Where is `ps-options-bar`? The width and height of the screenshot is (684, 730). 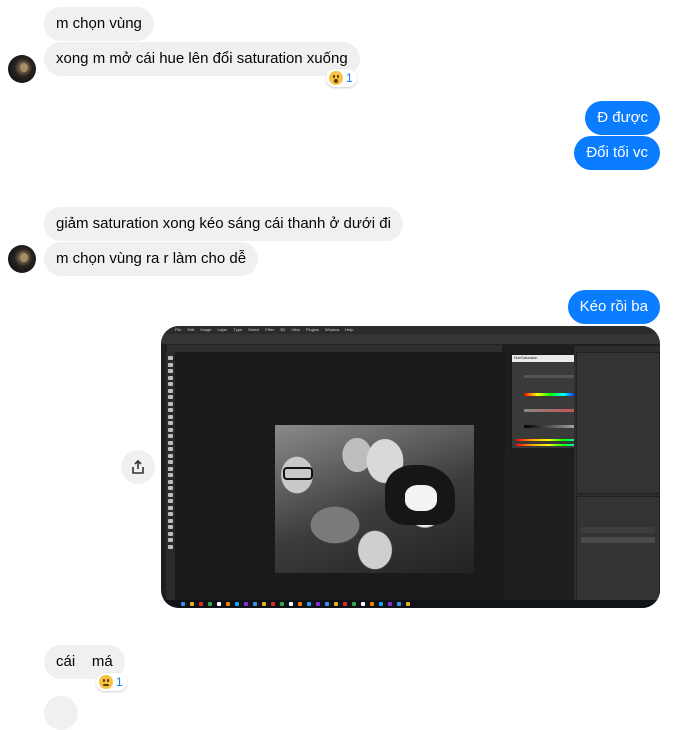 ps-options-bar is located at coordinates (410, 339).